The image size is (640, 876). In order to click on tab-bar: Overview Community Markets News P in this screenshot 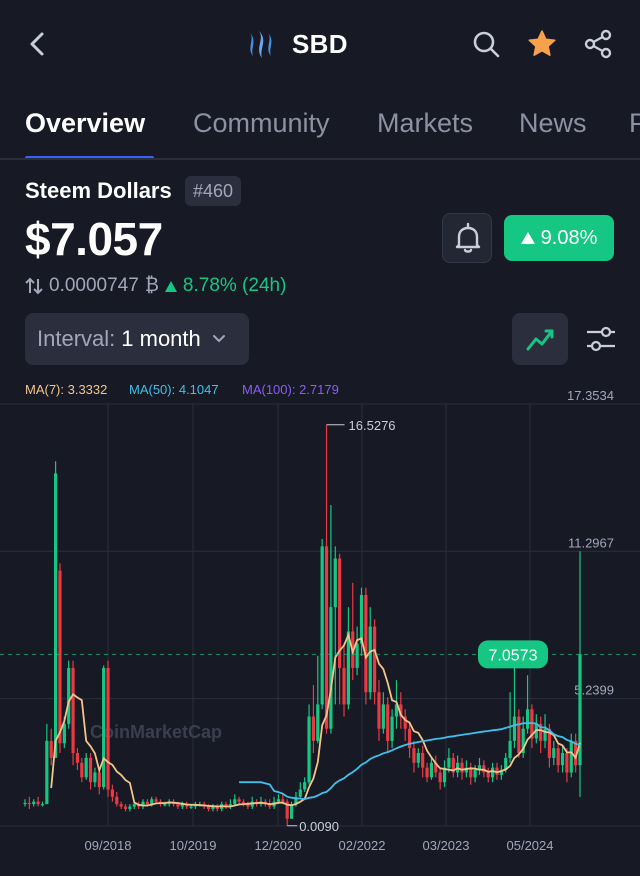, I will do `click(320, 128)`.